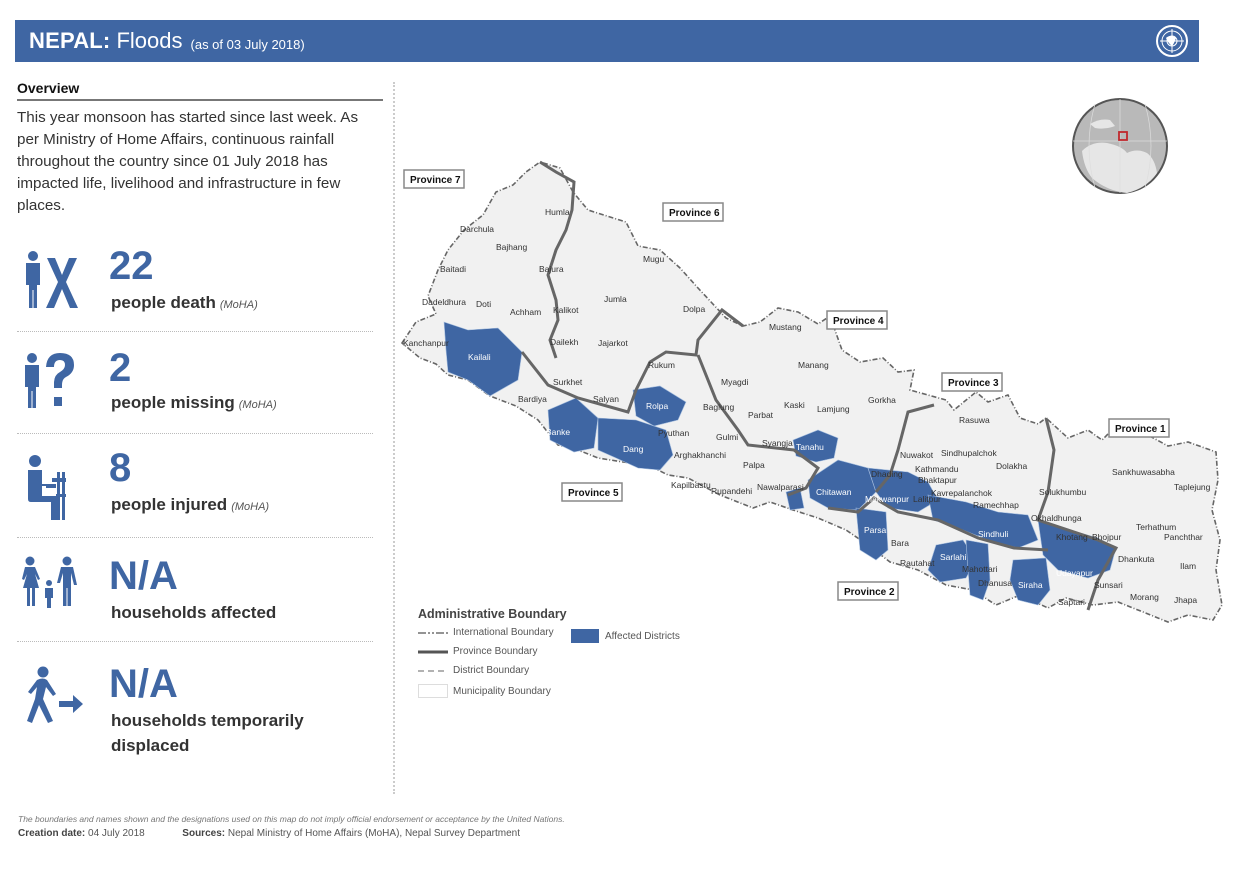  Describe the element at coordinates (810, 447) in the screenshot. I see `svg-text: Tanahu` at that location.